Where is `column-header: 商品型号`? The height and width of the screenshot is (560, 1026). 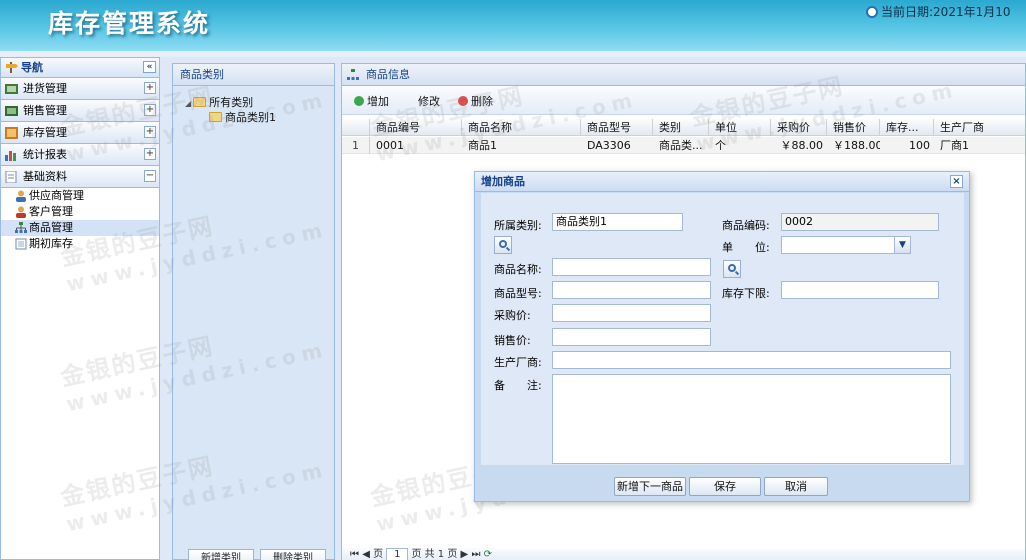 column-header: 商品型号 is located at coordinates (617, 127).